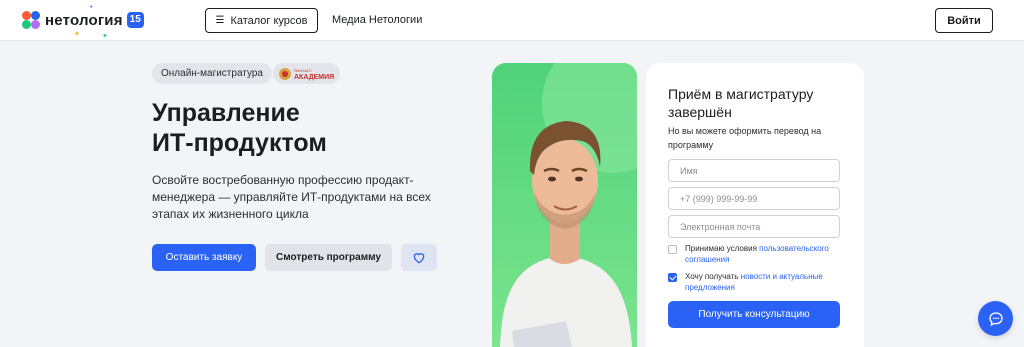  Describe the element at coordinates (285, 73) in the screenshot. I see `academy-emblem-icon` at that location.